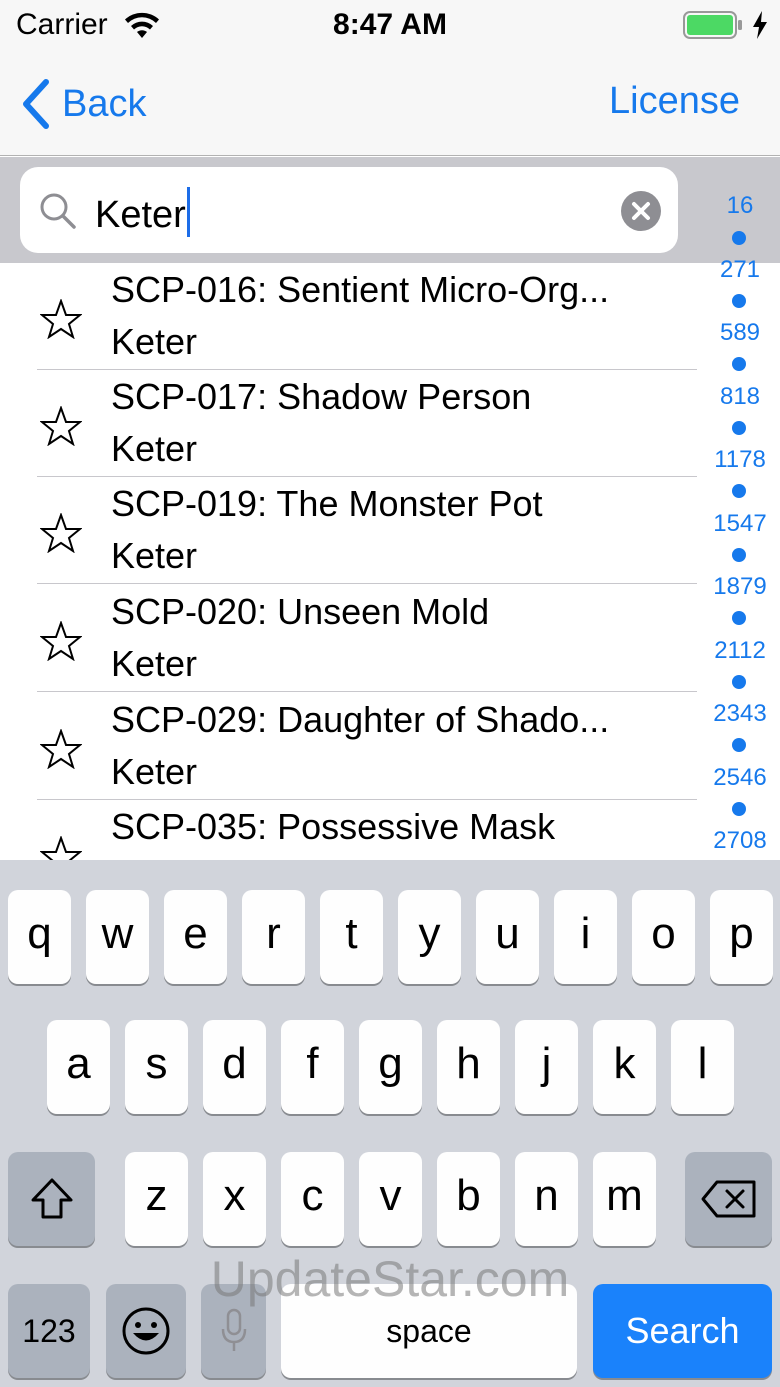 This screenshot has height=1387, width=780. I want to click on charging-bolt-icon, so click(760, 25).